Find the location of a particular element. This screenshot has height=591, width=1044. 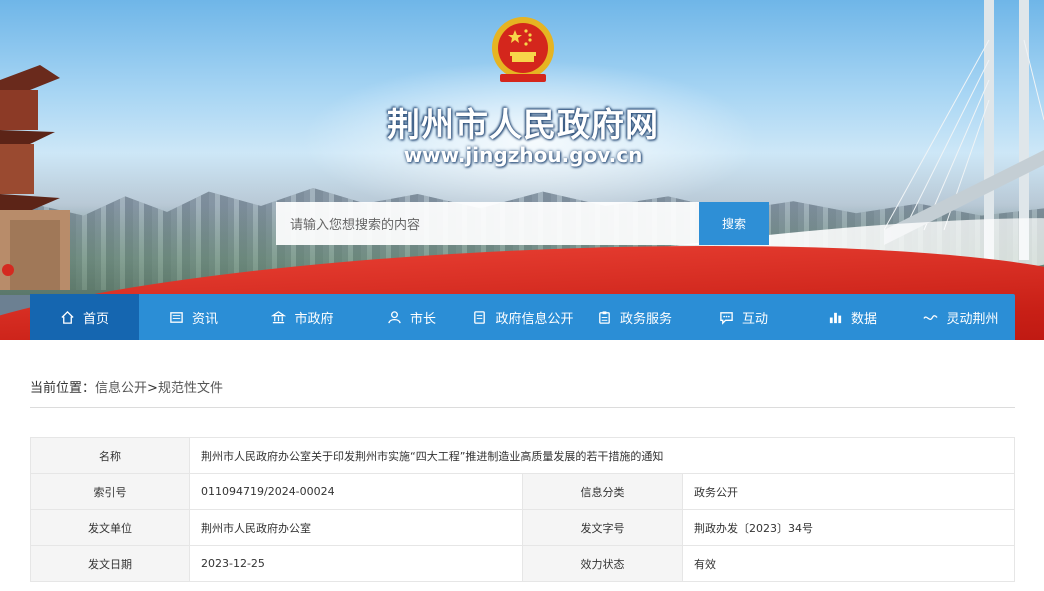

nav-label: 数据 is located at coordinates (863, 319).